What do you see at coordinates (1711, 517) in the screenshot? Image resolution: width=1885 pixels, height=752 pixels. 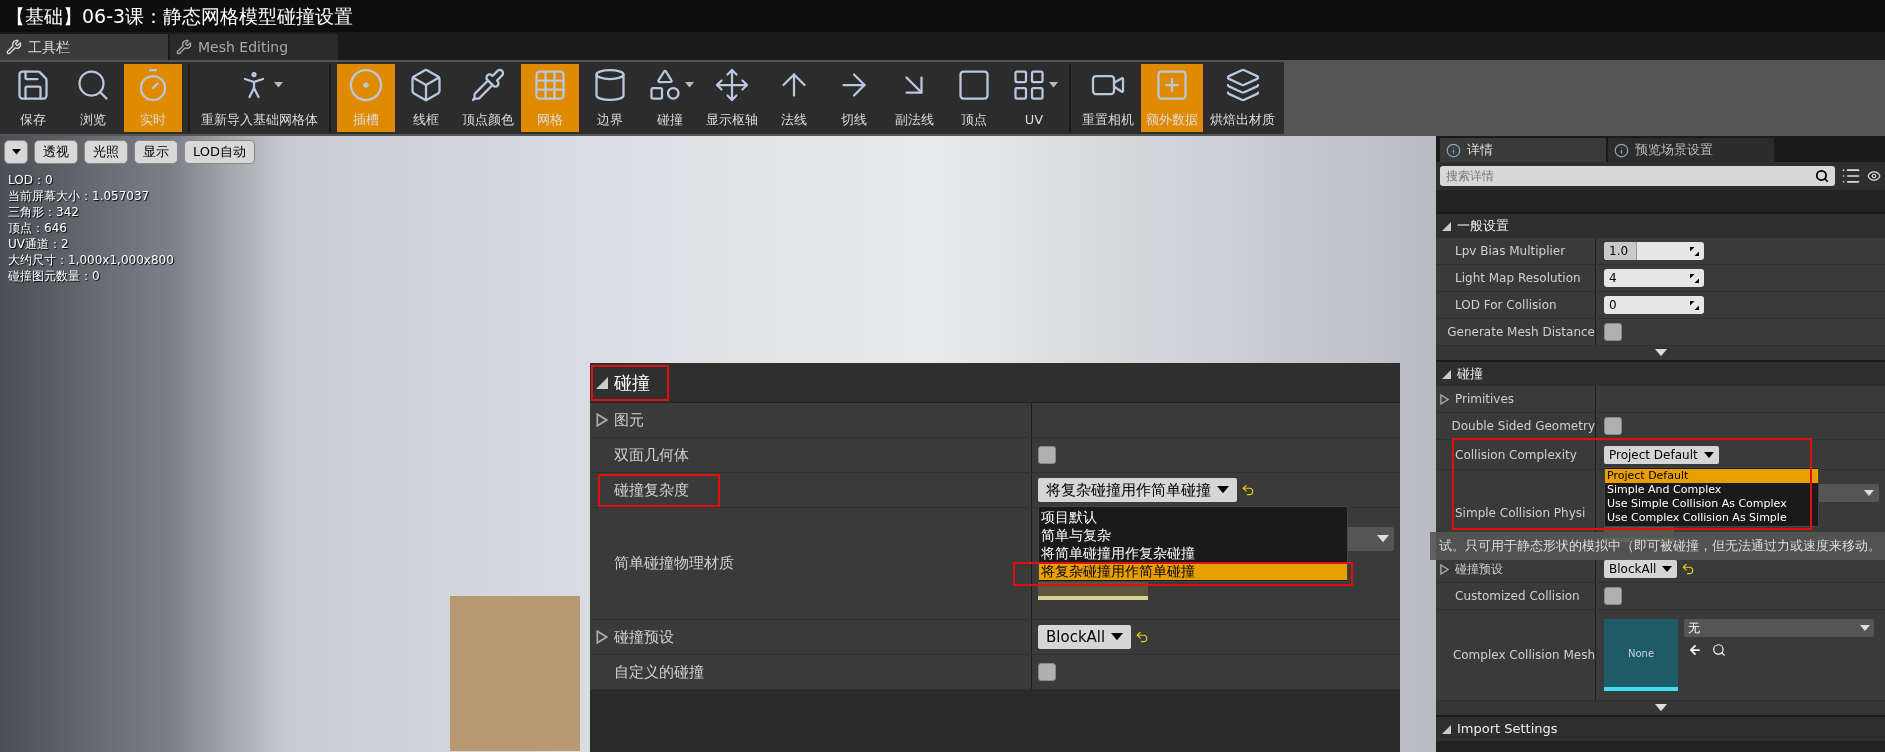 I see `dropdown-option: Use Complex Collision As Simple` at bounding box center [1711, 517].